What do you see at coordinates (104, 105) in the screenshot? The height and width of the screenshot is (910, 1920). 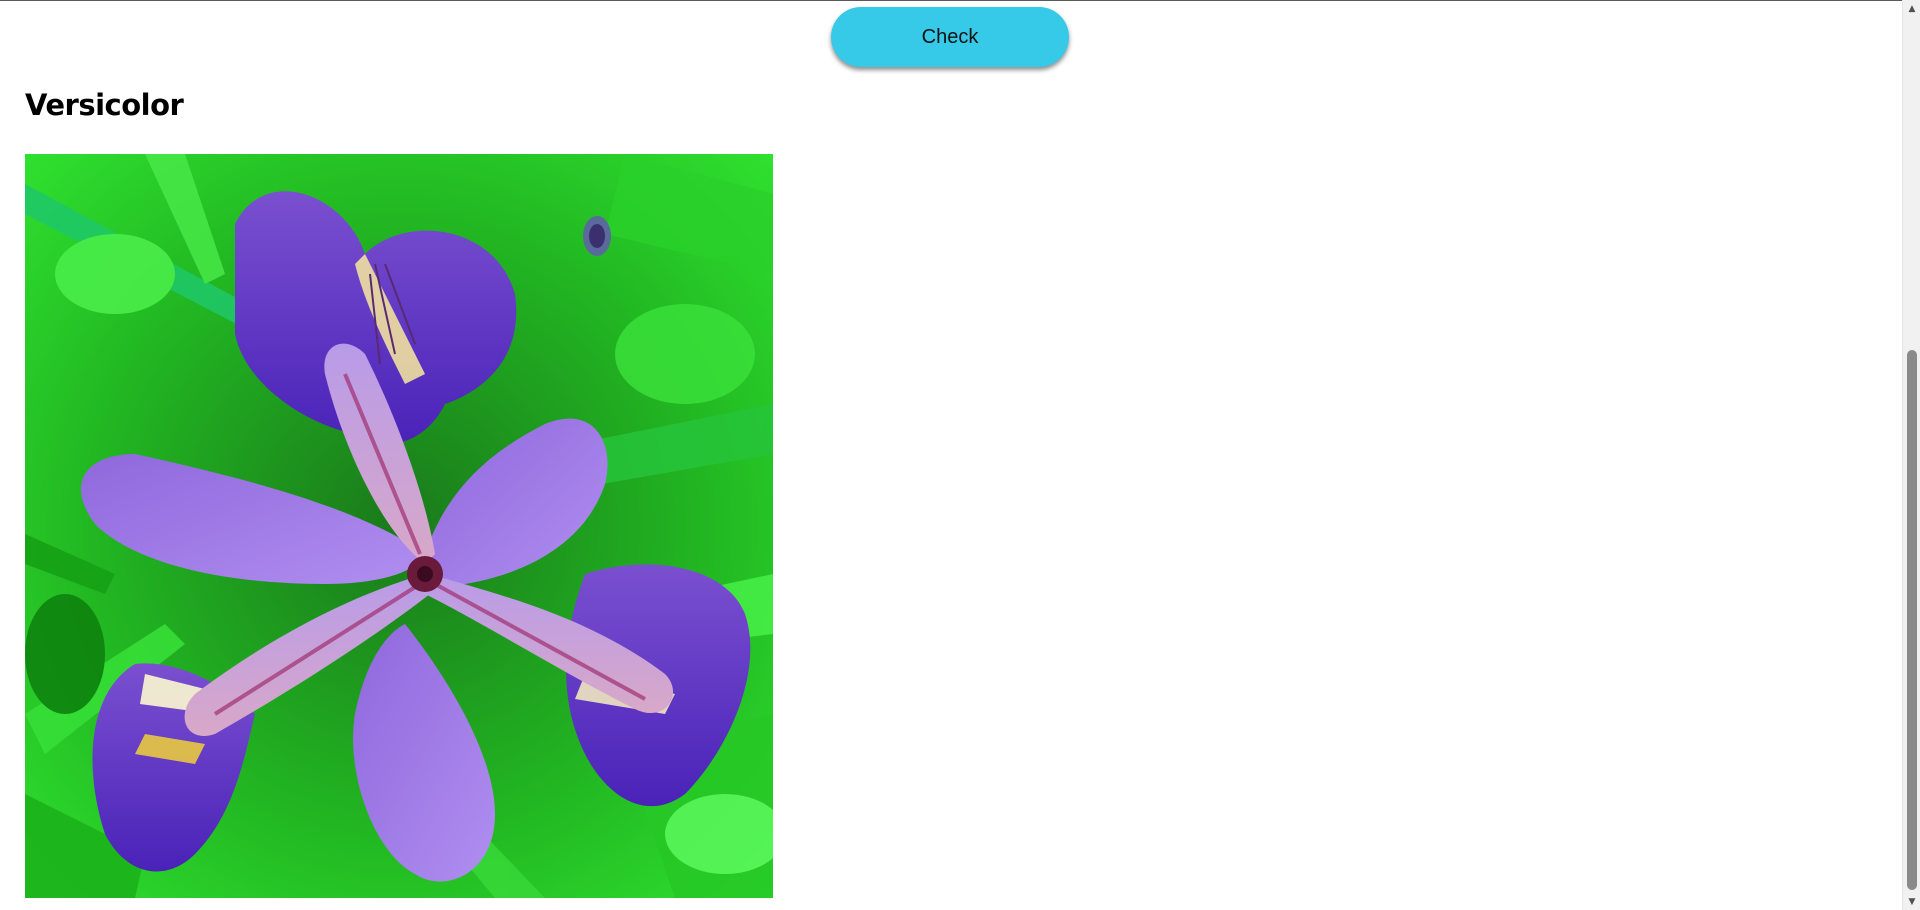 I see `page-title: Versicolor` at bounding box center [104, 105].